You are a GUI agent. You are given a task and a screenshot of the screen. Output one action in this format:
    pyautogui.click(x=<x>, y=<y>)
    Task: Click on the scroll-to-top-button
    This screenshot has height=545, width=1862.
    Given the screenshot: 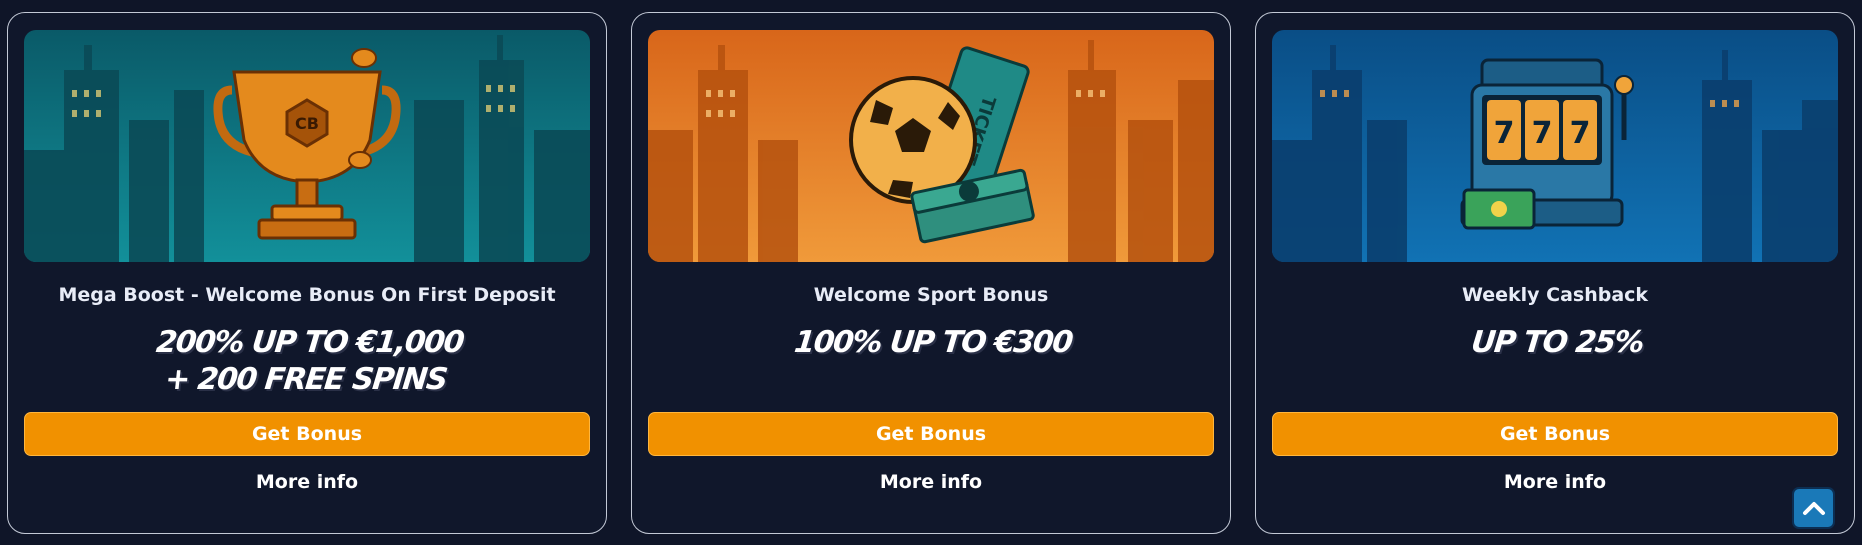 What is the action you would take?
    pyautogui.click(x=1813, y=508)
    